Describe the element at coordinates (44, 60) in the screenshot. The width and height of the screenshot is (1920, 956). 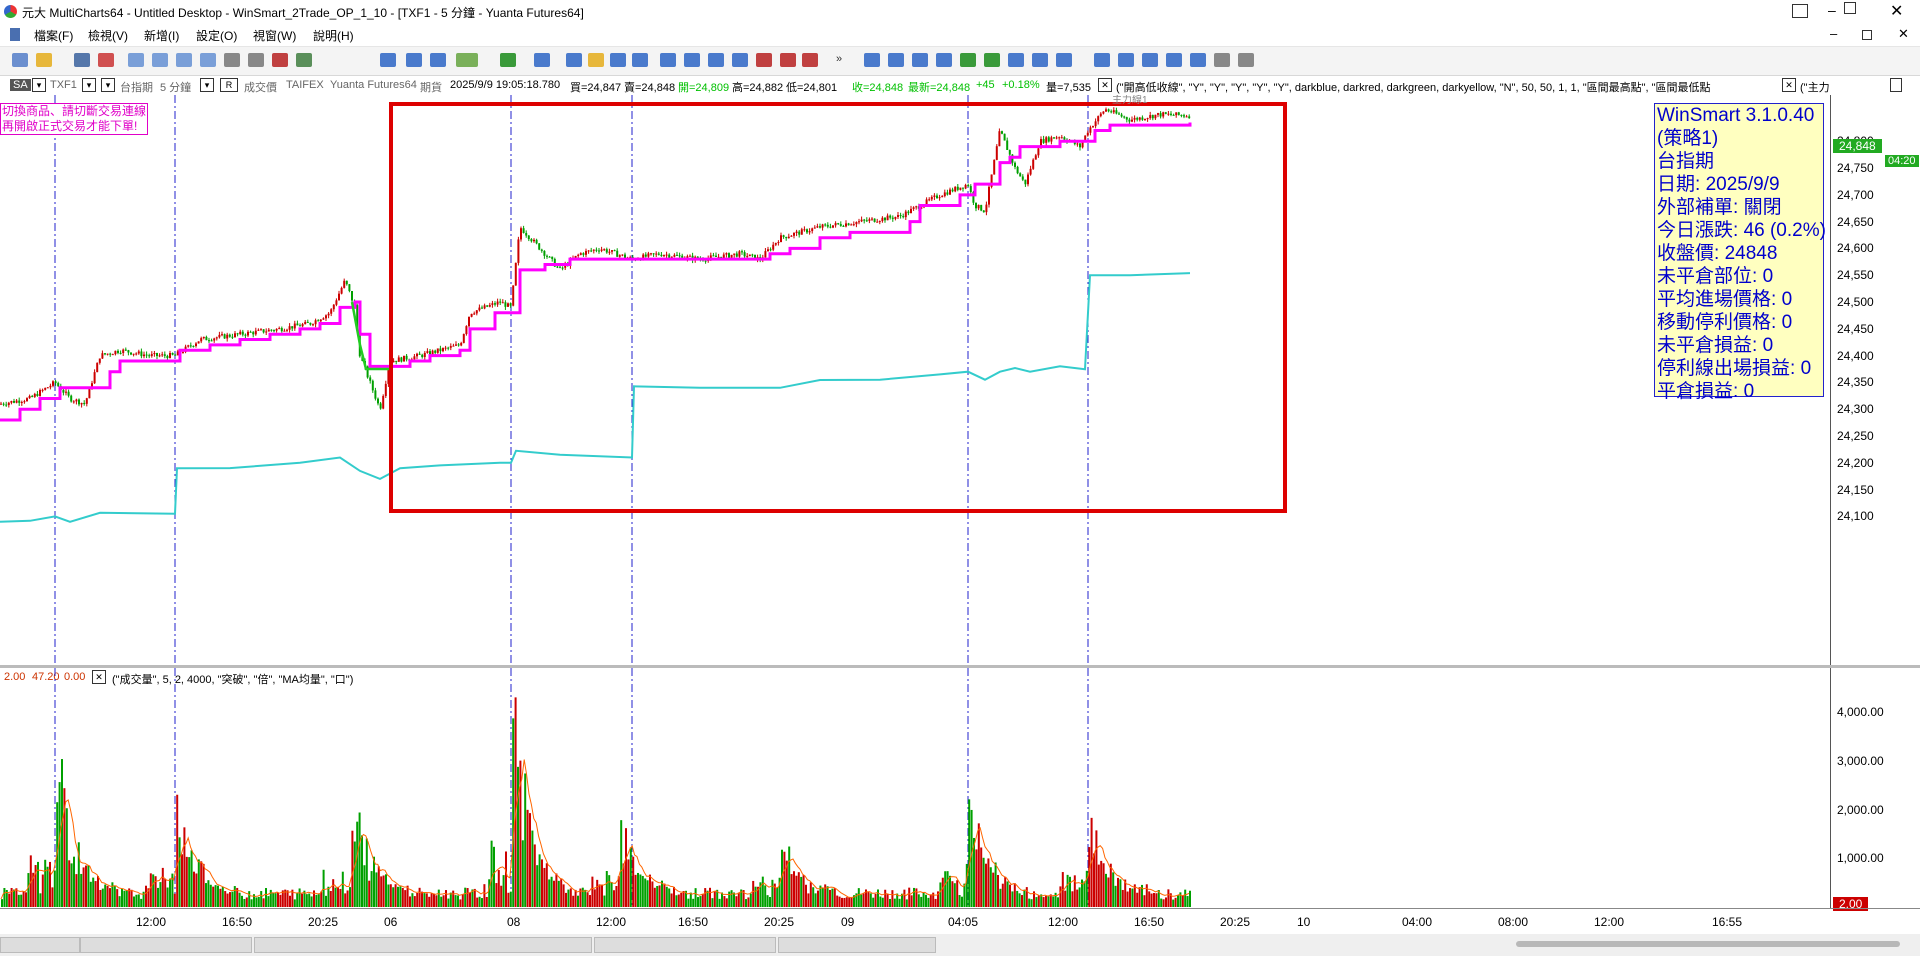
I see `open-folder-icon` at that location.